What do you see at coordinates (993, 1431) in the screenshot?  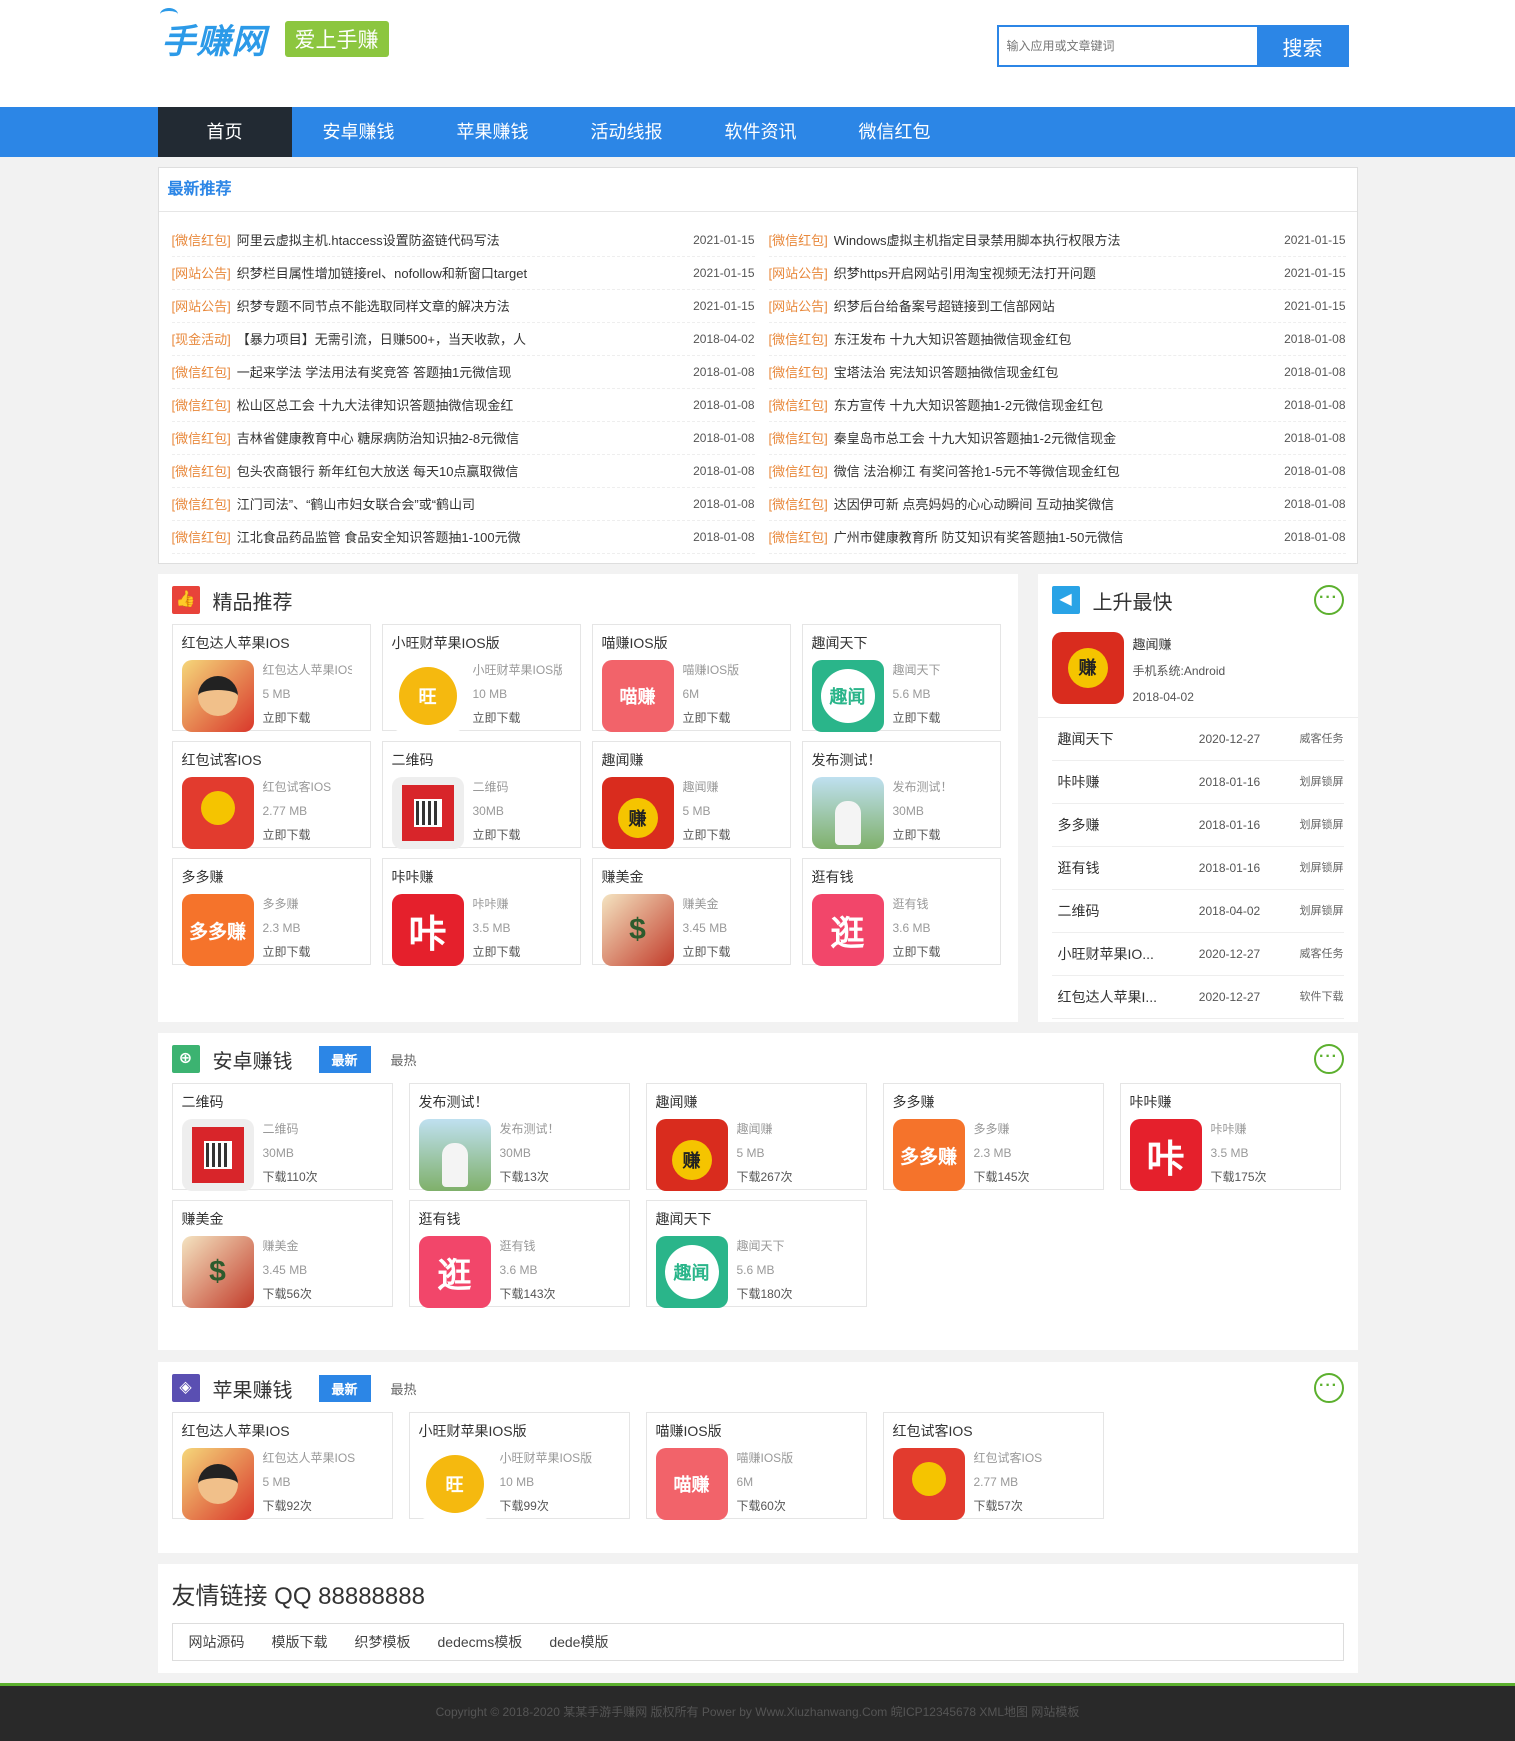 I see `app-title: 红包试客IOS` at bounding box center [993, 1431].